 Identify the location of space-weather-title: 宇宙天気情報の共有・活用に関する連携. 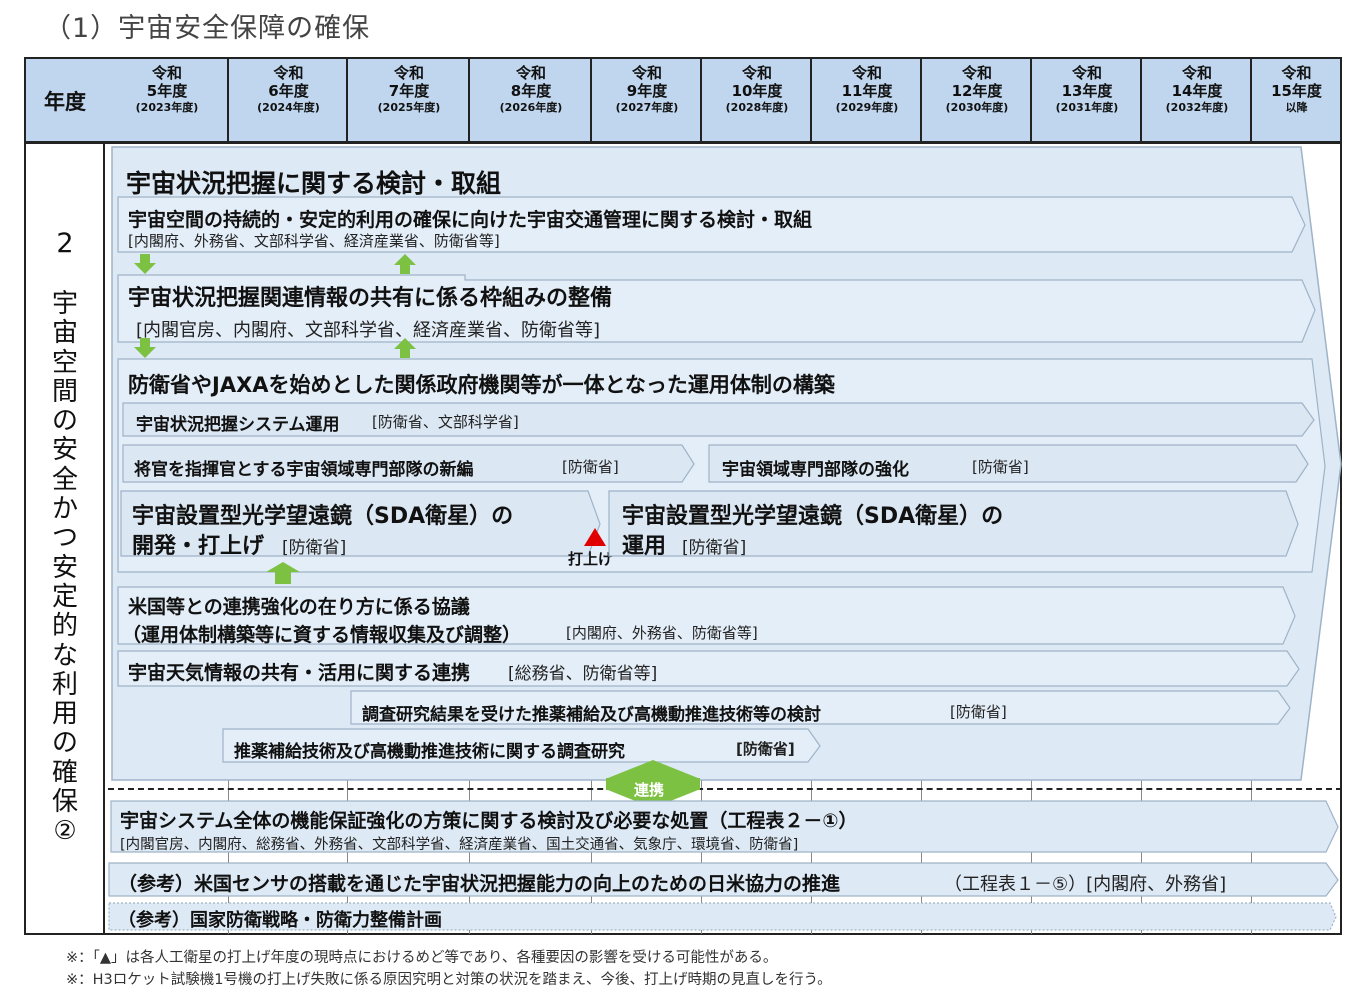
(299, 673).